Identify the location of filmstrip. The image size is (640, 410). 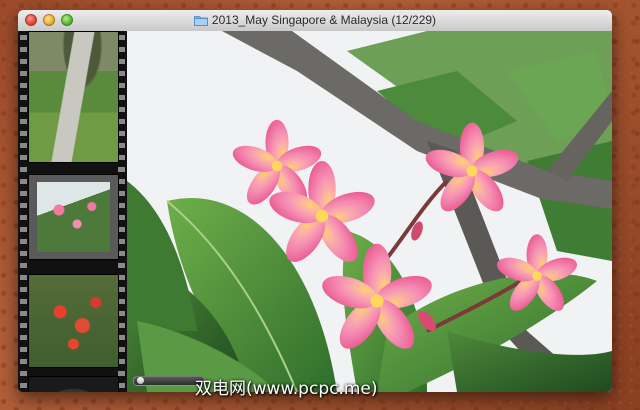
(72, 211).